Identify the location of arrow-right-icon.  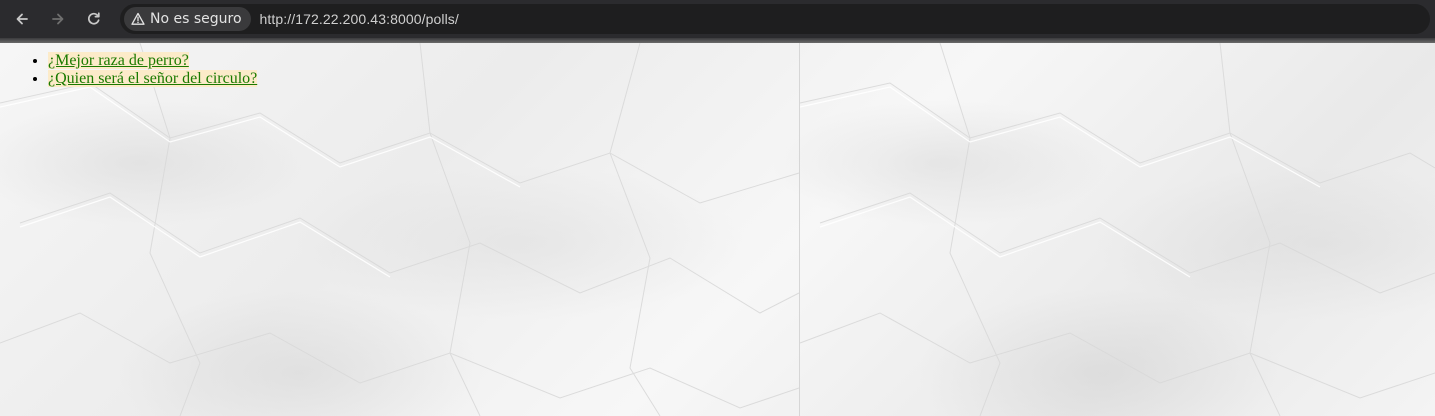
(58, 19).